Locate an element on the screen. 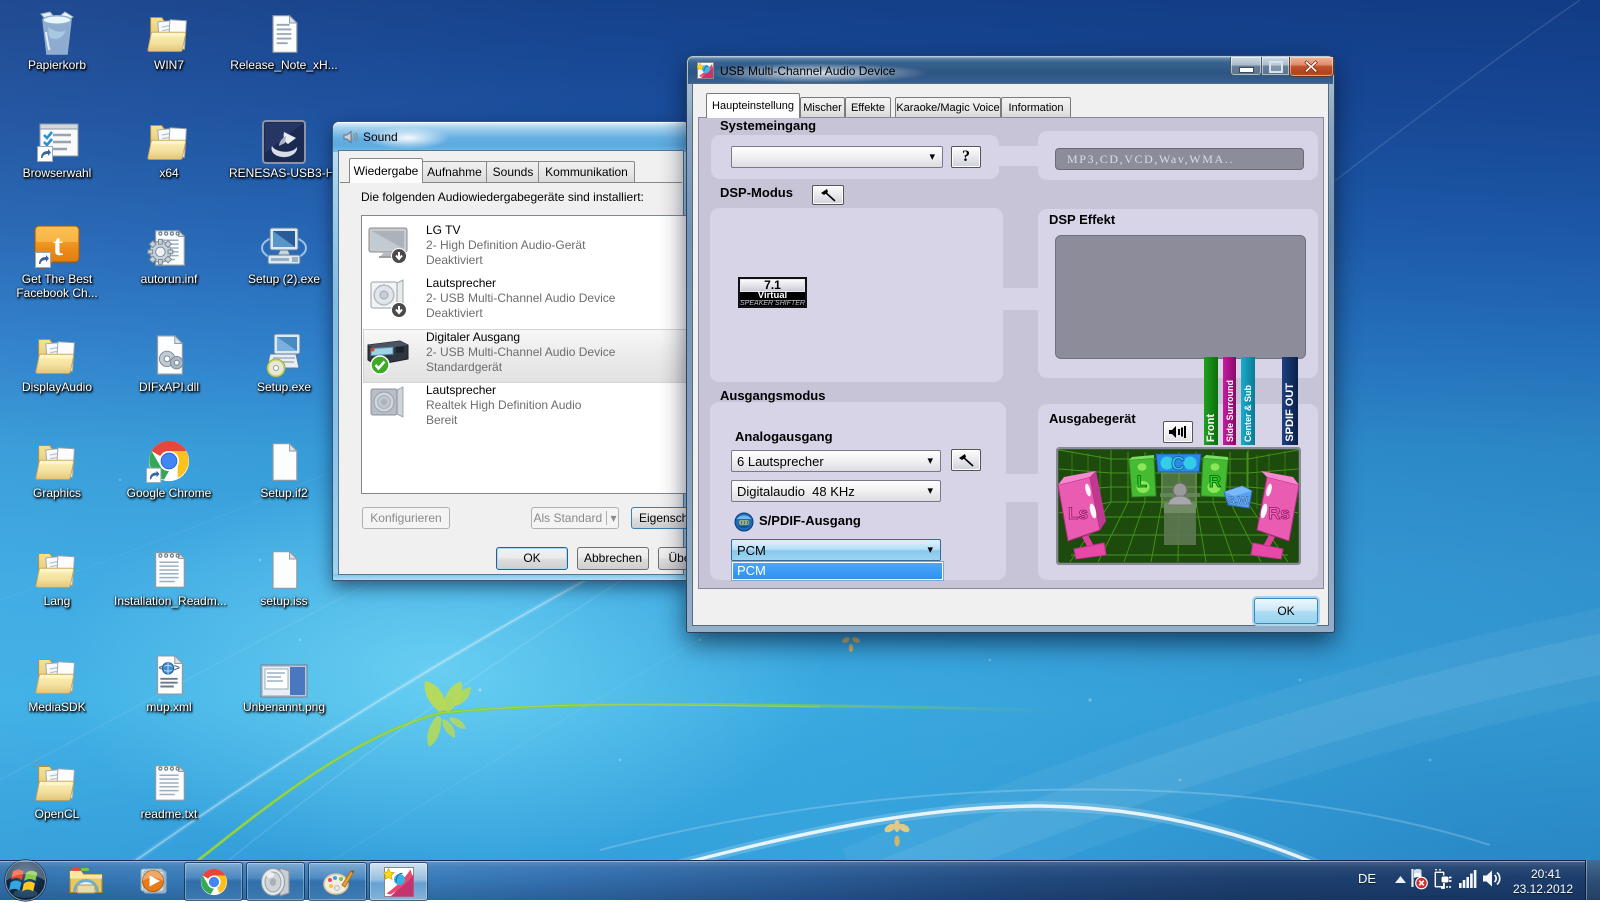  svg-text: L is located at coordinates (1142, 481).